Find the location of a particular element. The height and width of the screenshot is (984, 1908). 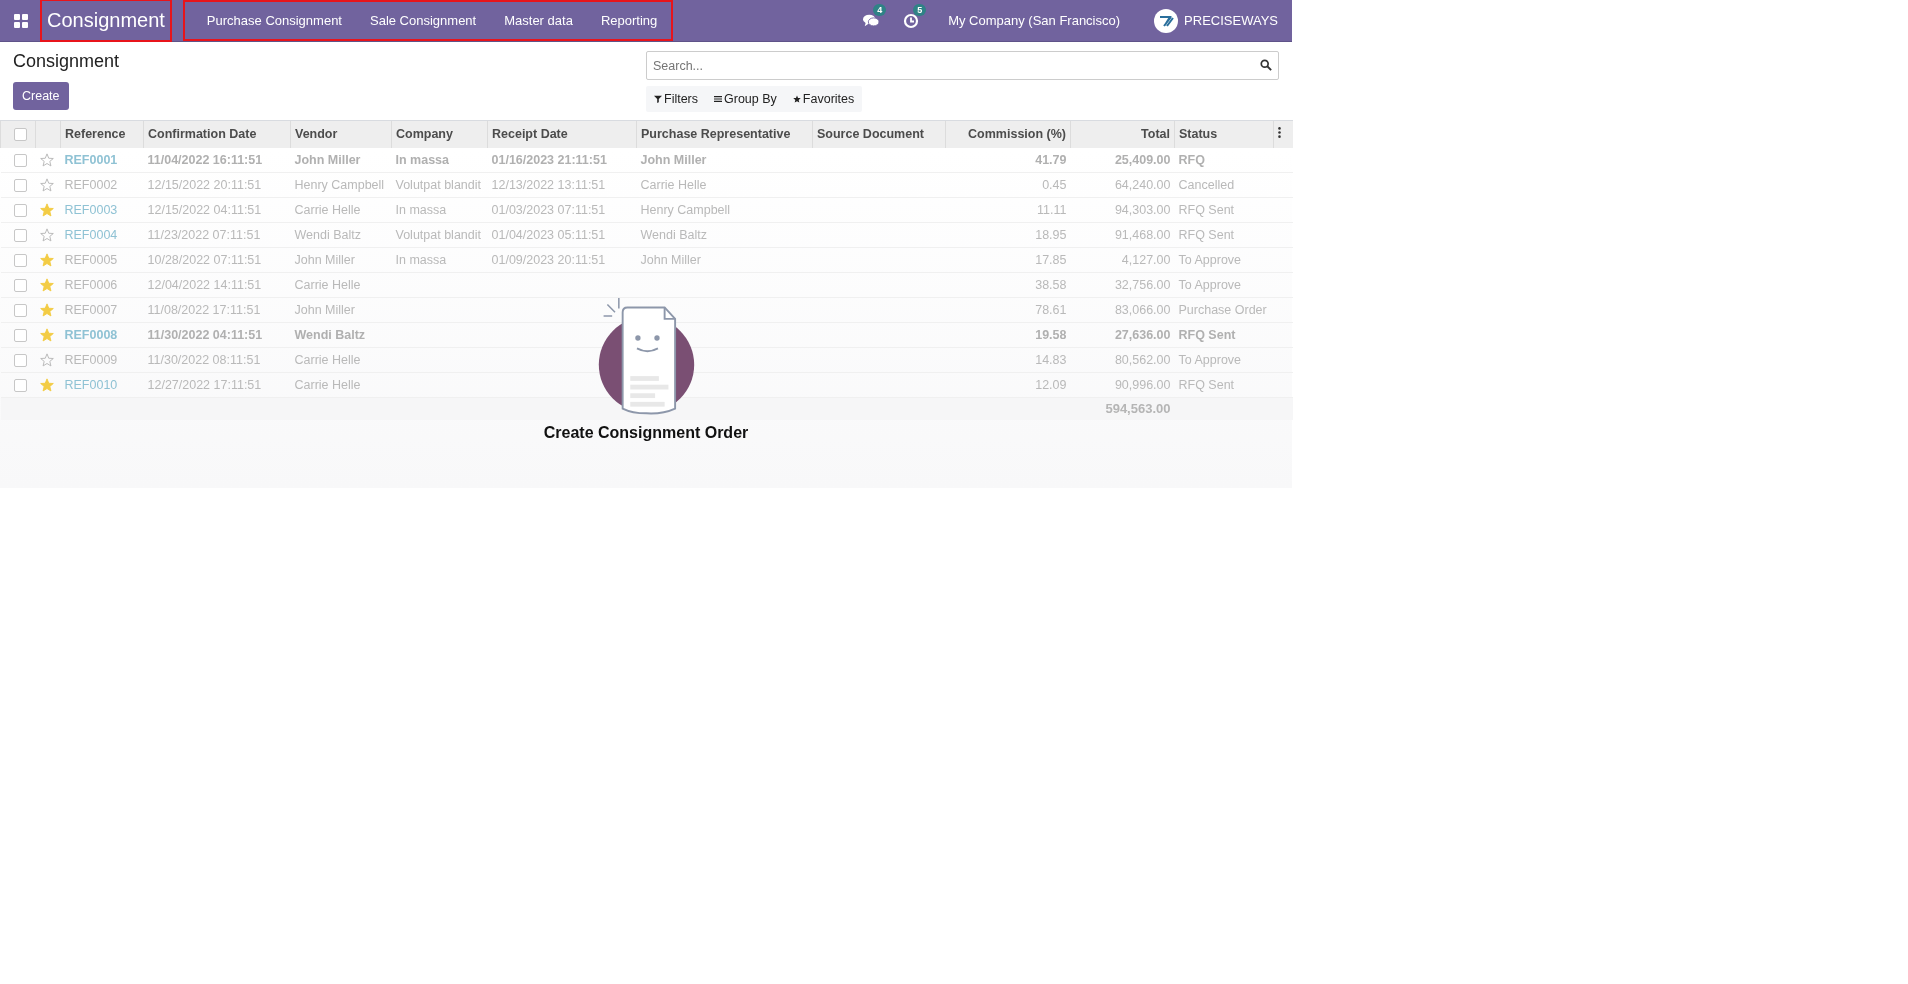

table-cell: 90,996.00 is located at coordinates (1142, 384).